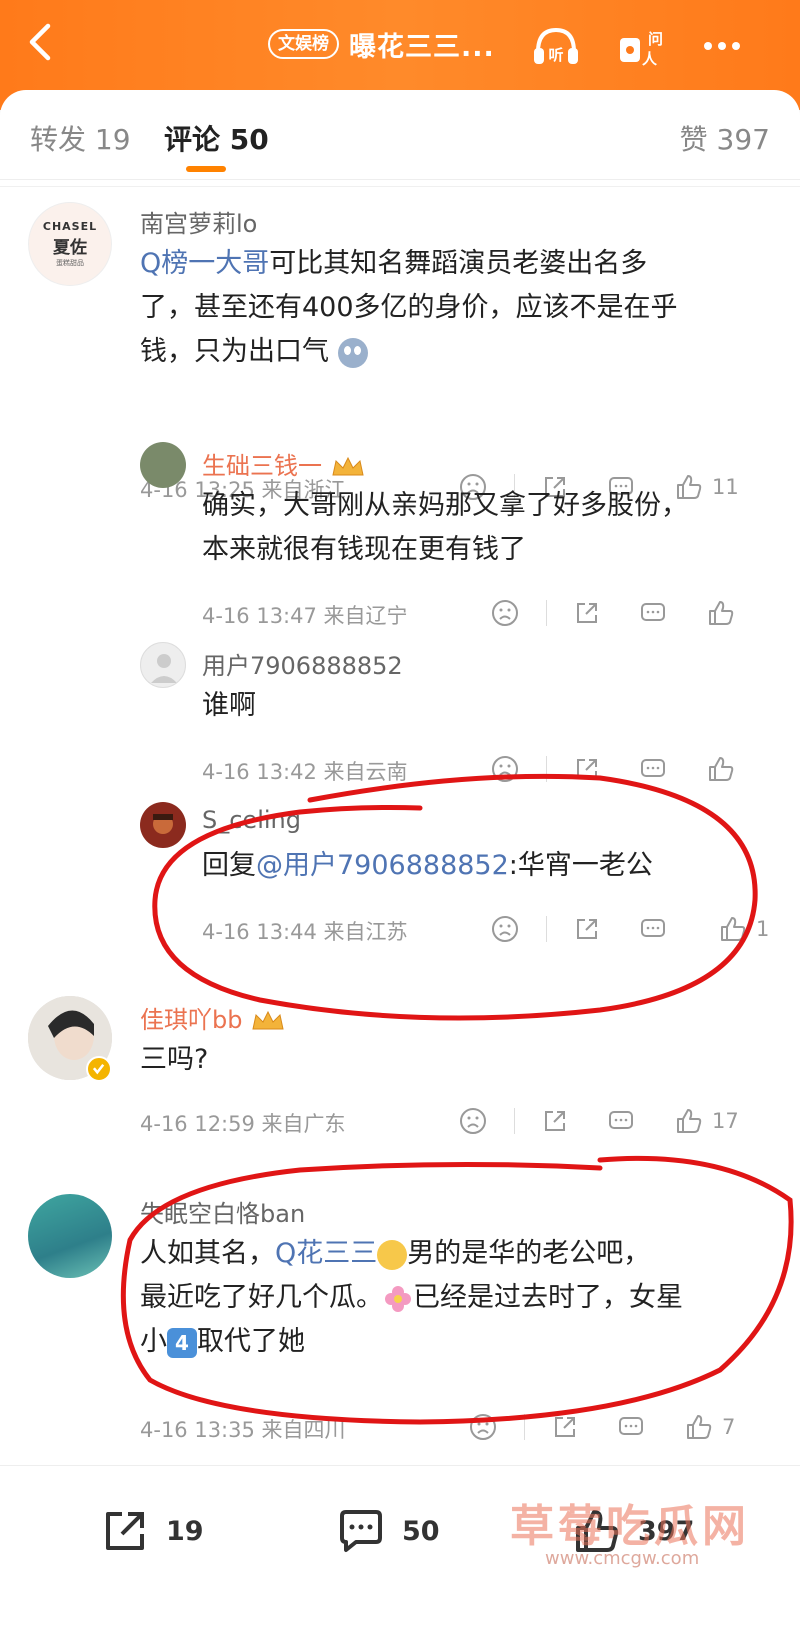 This screenshot has height=1635, width=800. What do you see at coordinates (555, 55) in the screenshot?
I see `svg-text: 听` at bounding box center [555, 55].